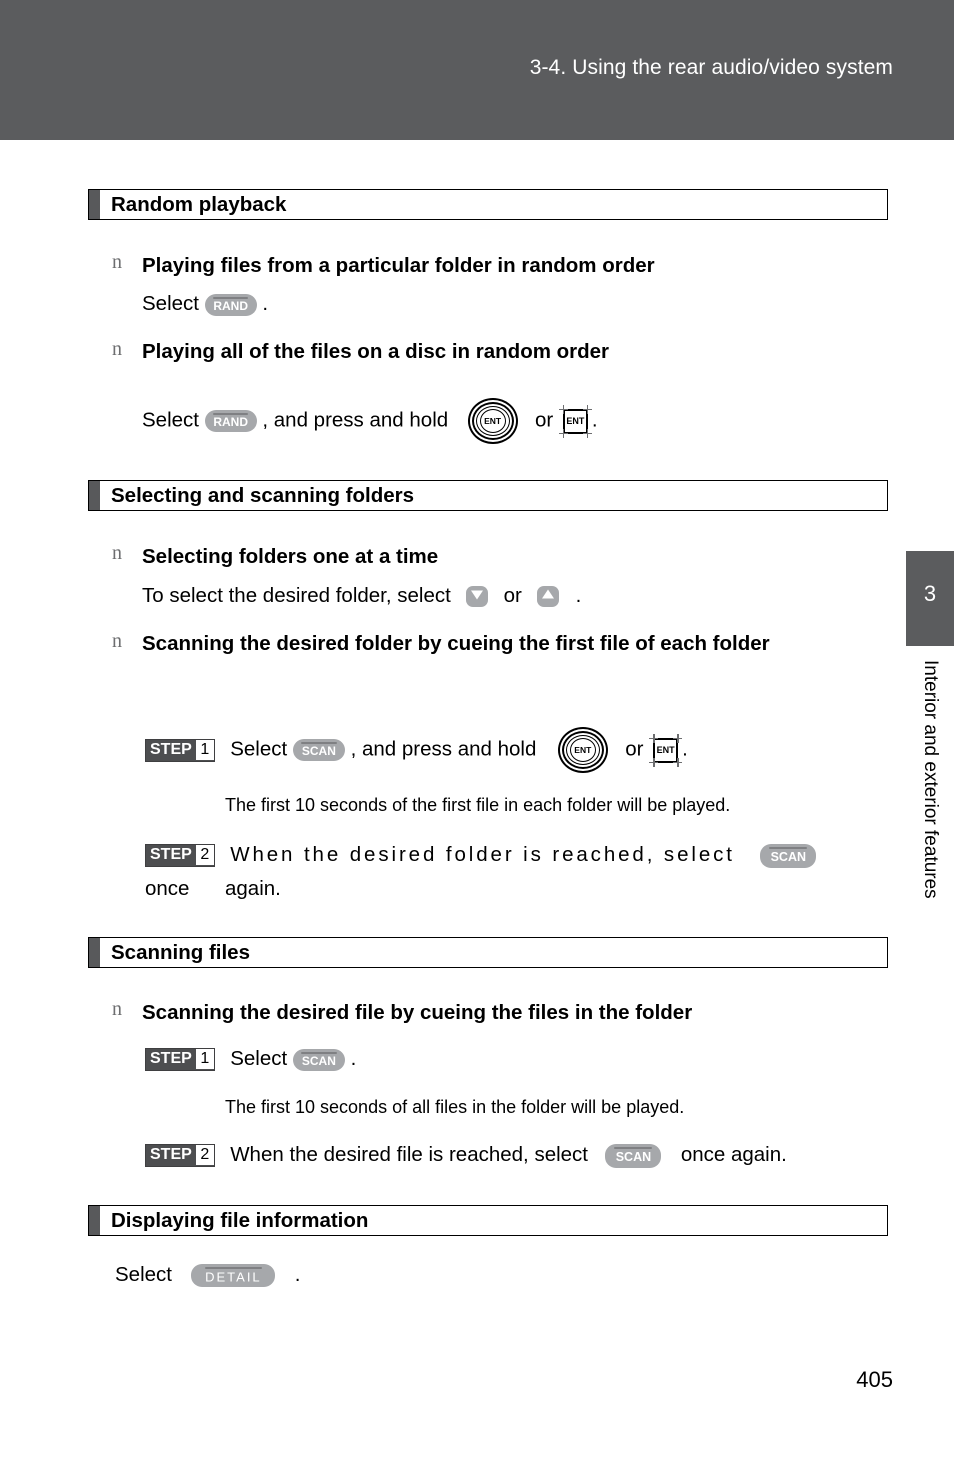  Describe the element at coordinates (488, 204) in the screenshot. I see `section-header-random-playback: Random playback` at that location.